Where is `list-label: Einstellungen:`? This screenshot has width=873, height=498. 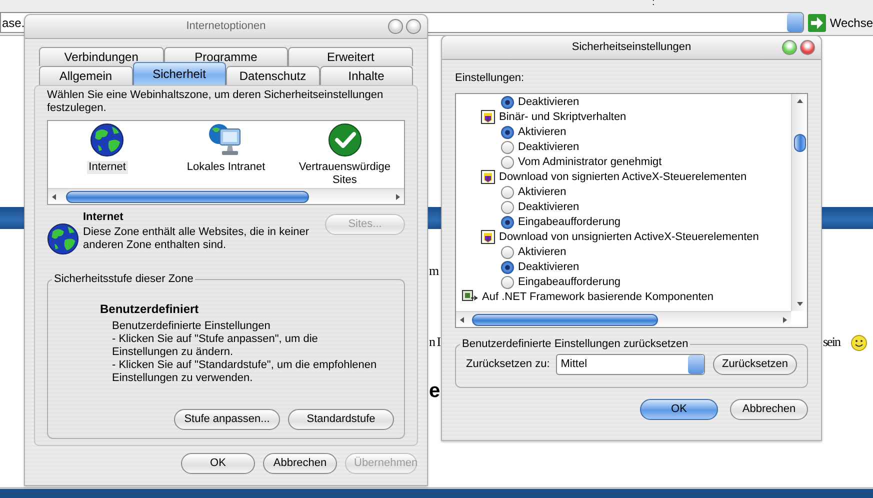
list-label: Einstellungen: is located at coordinates (490, 78).